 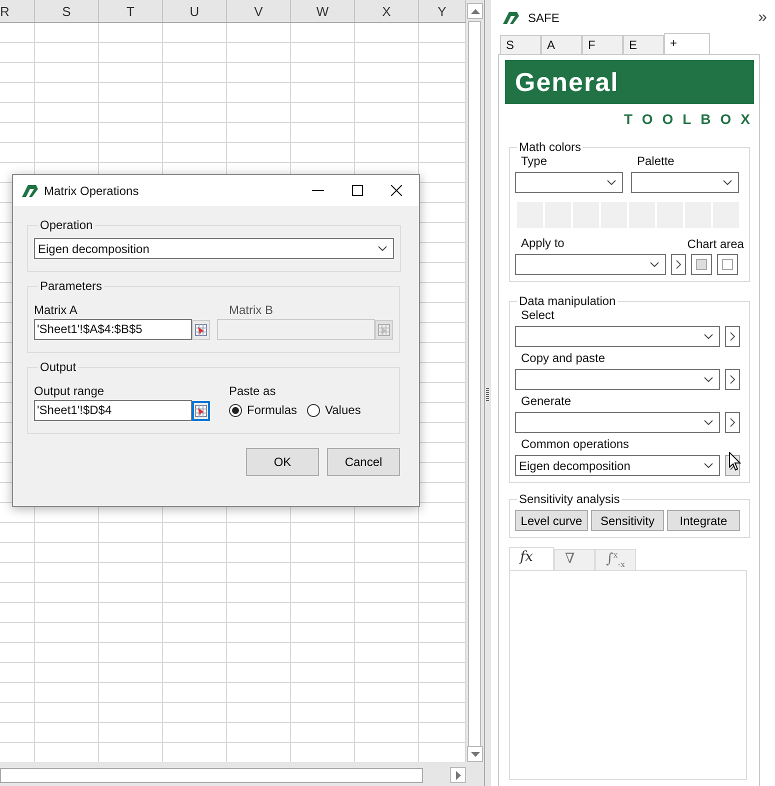 I want to click on field-label: Matrix A, so click(x=56, y=311).